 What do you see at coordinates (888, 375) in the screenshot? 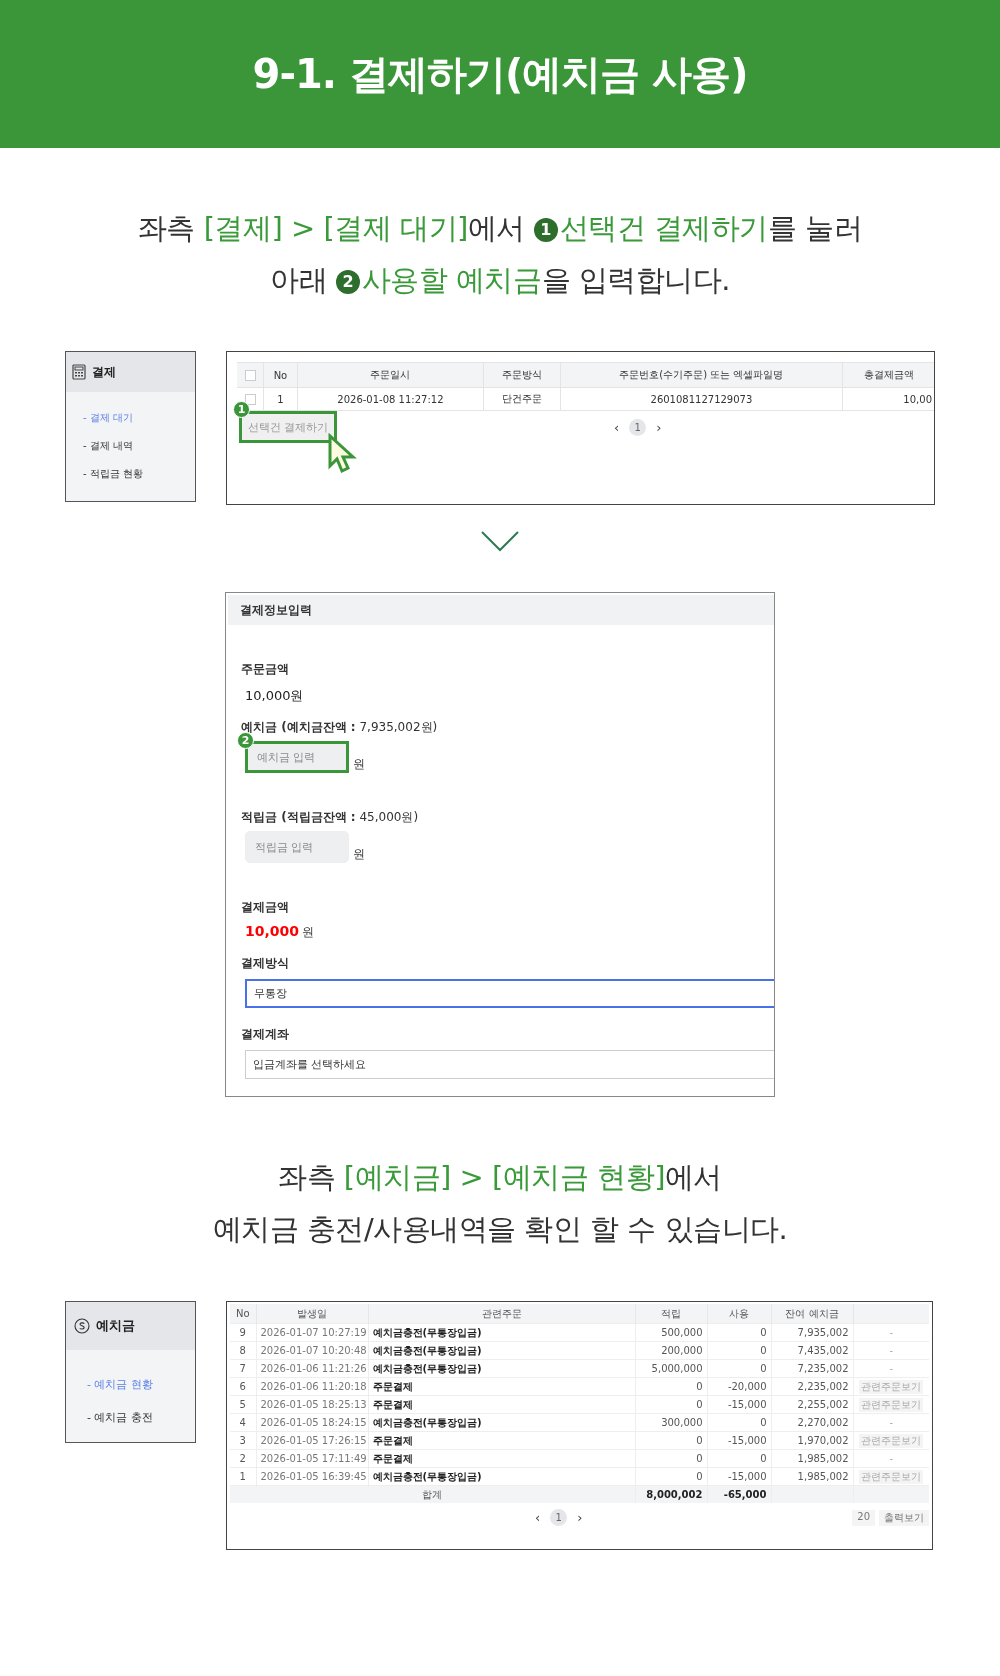
I see `column-header: 총결제금액` at bounding box center [888, 375].